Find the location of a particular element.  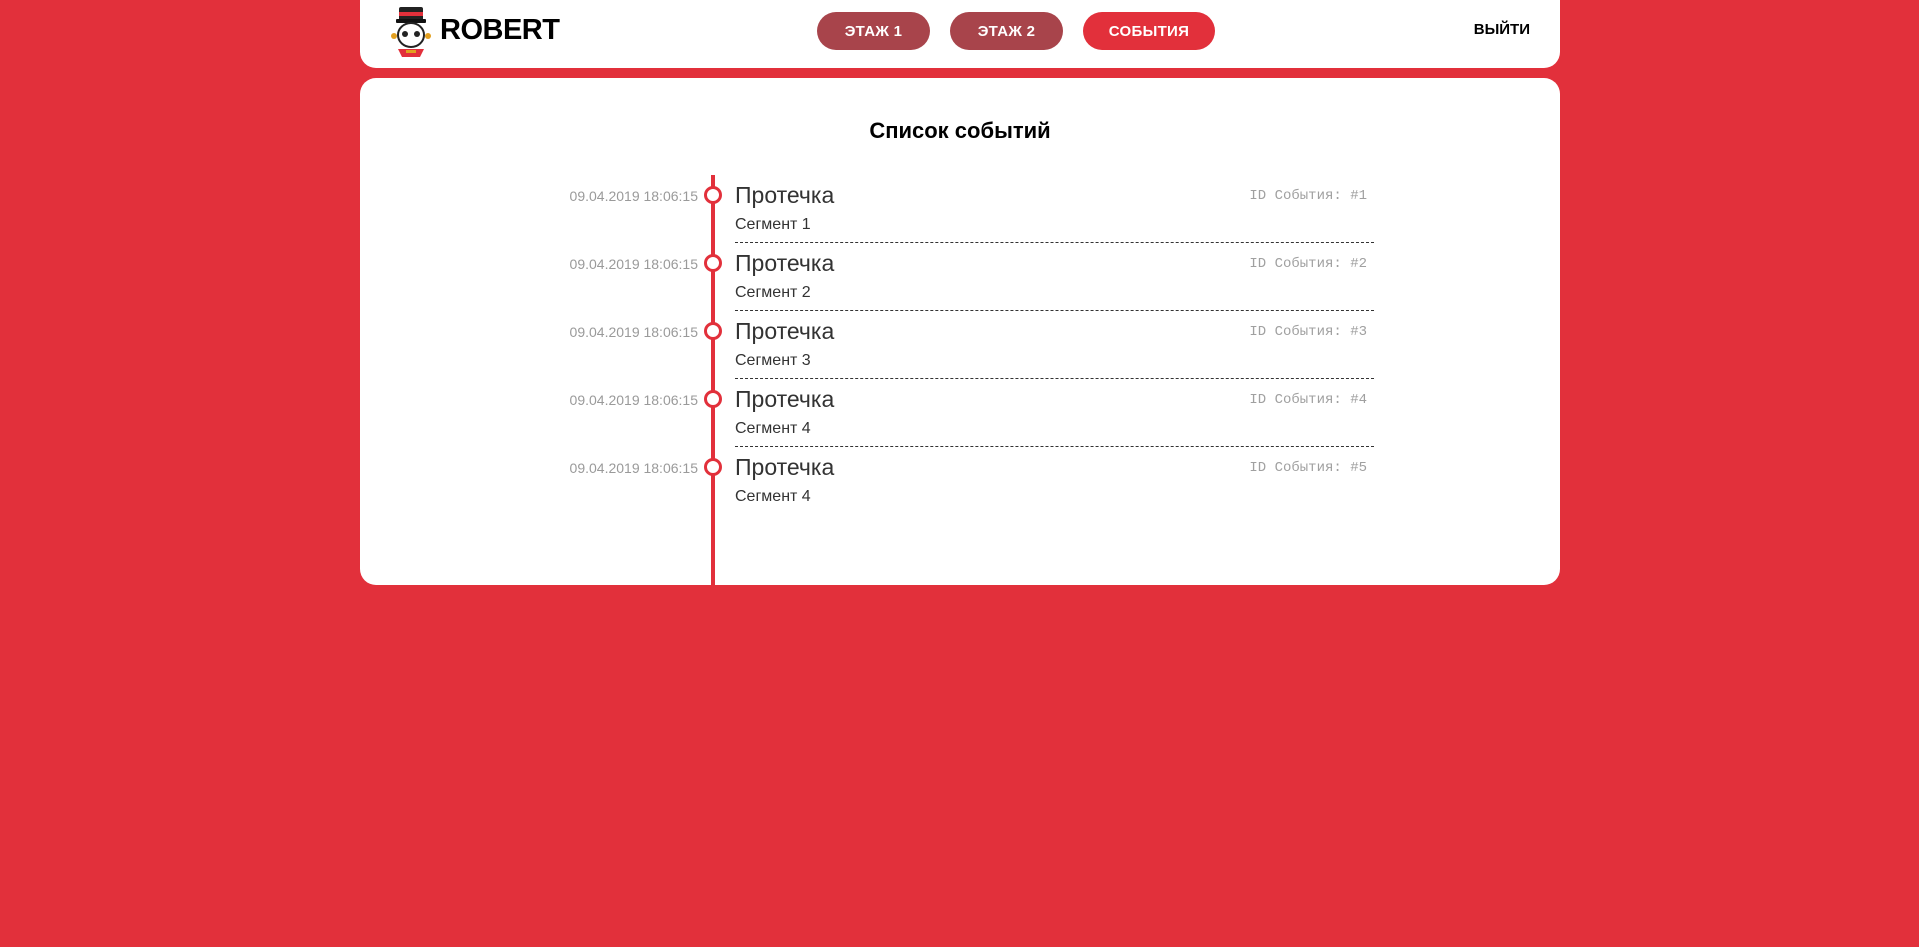

top-header: ROBERT ЭТАЖ 1 ЭТАЖ 2 СОБЫТИЯ ВЫЙТИ is located at coordinates (960, 34).